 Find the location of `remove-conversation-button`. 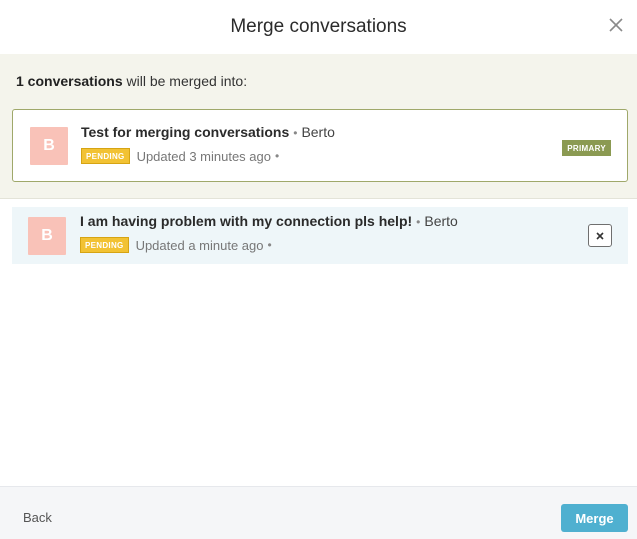

remove-conversation-button is located at coordinates (600, 235).